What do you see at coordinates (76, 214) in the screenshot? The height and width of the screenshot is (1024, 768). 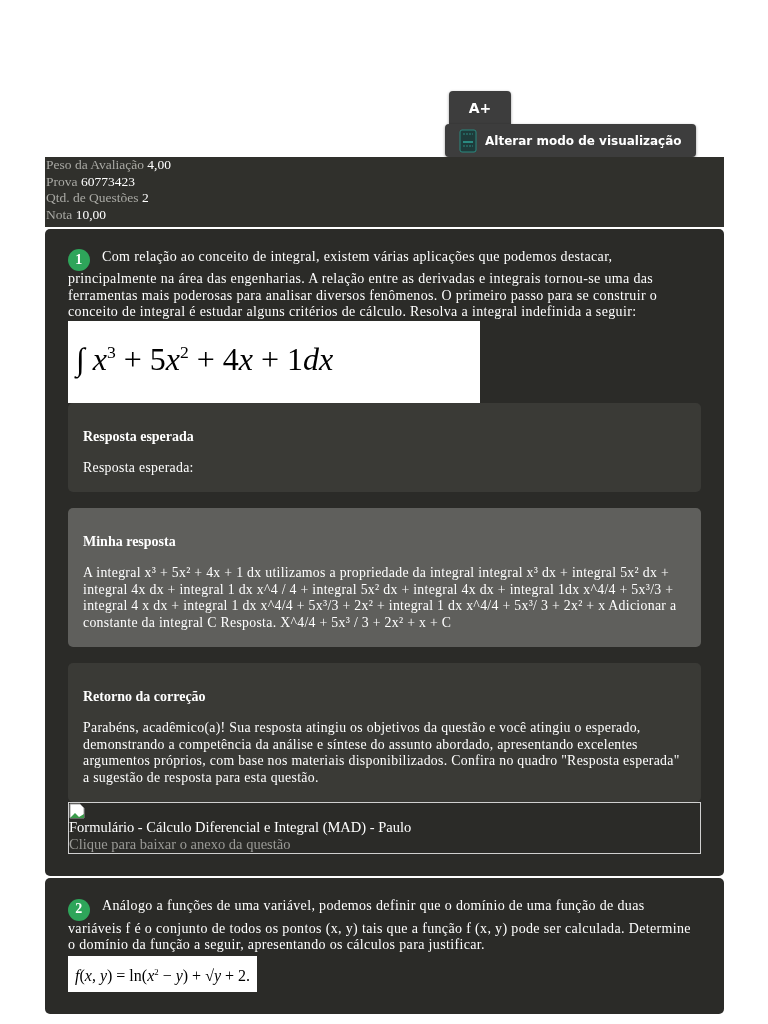 I see `summary-line: Nota 10,00` at bounding box center [76, 214].